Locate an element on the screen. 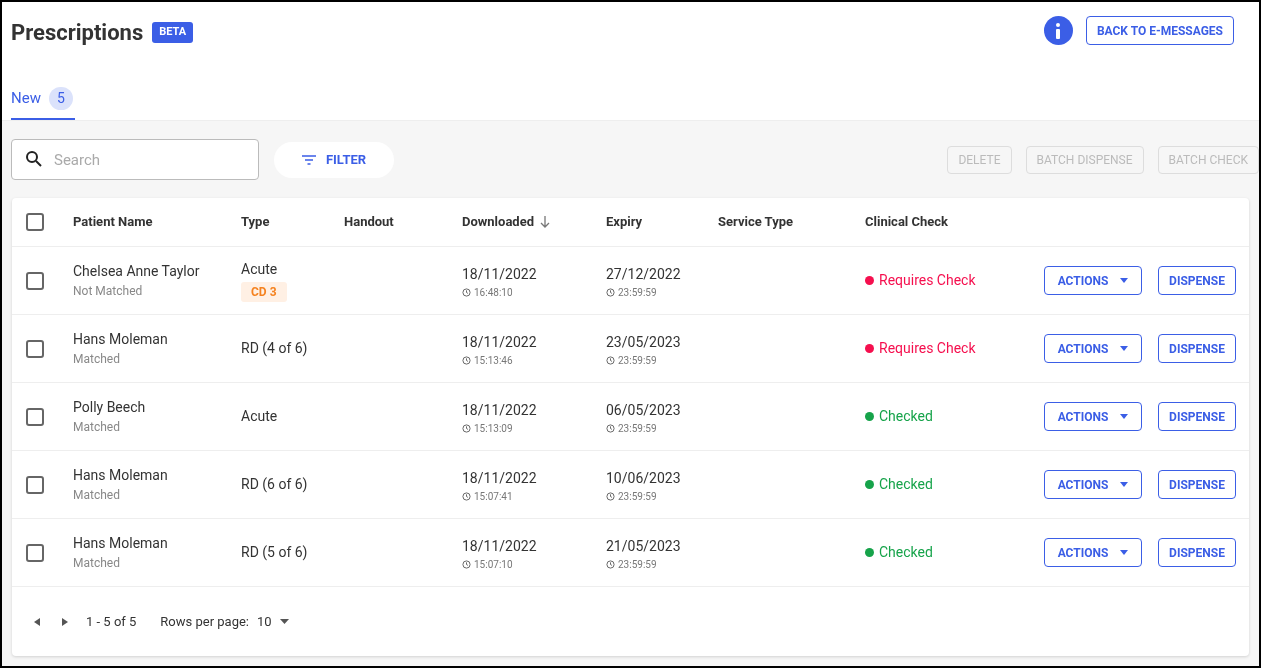  expiry-date: 06/05/2023 is located at coordinates (644, 410).